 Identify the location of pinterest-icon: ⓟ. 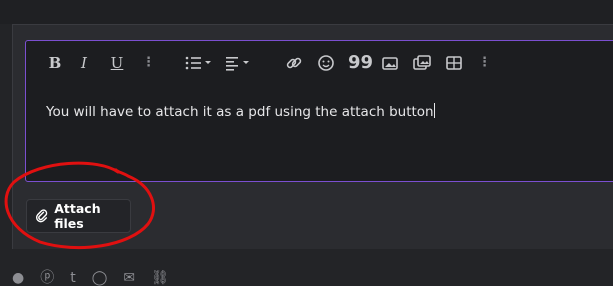
(47, 278).